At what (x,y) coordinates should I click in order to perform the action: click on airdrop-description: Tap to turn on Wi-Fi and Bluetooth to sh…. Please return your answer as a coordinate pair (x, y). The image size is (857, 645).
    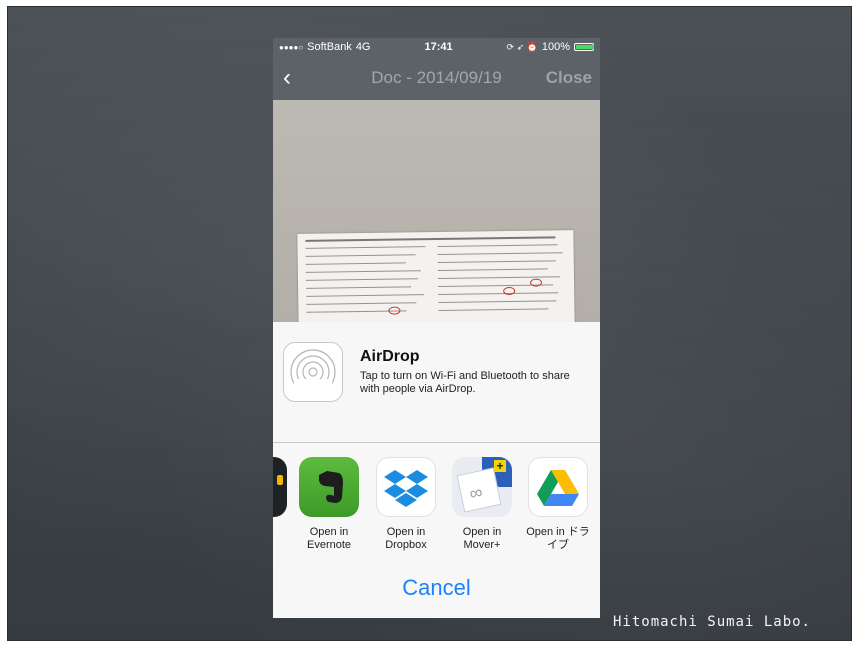
    Looking at the image, I should click on (465, 382).